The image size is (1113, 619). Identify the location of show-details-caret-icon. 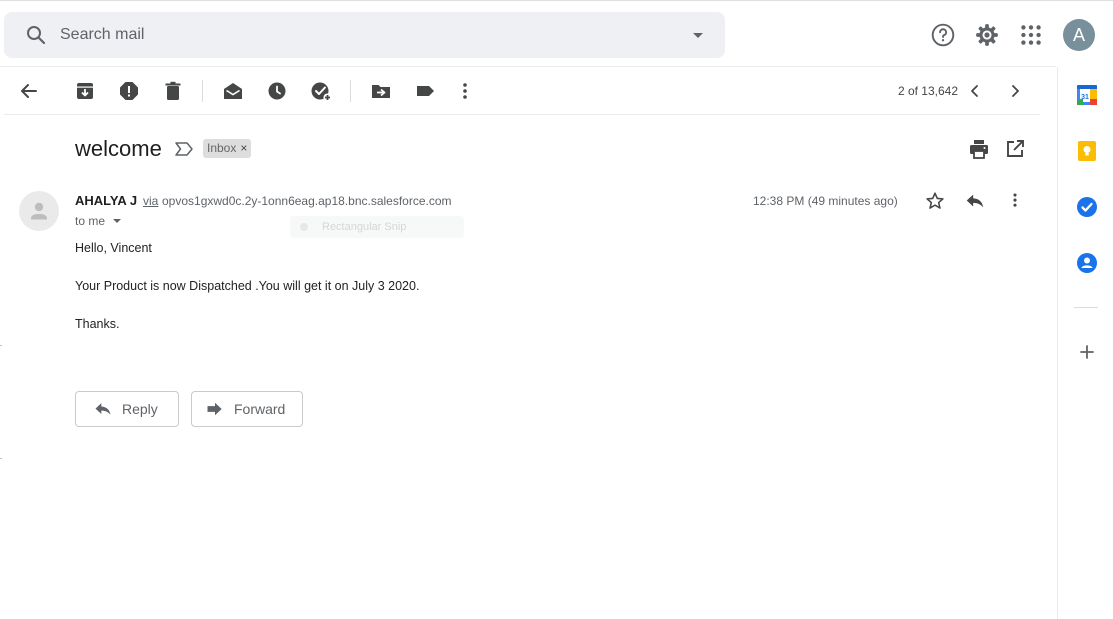
(117, 221).